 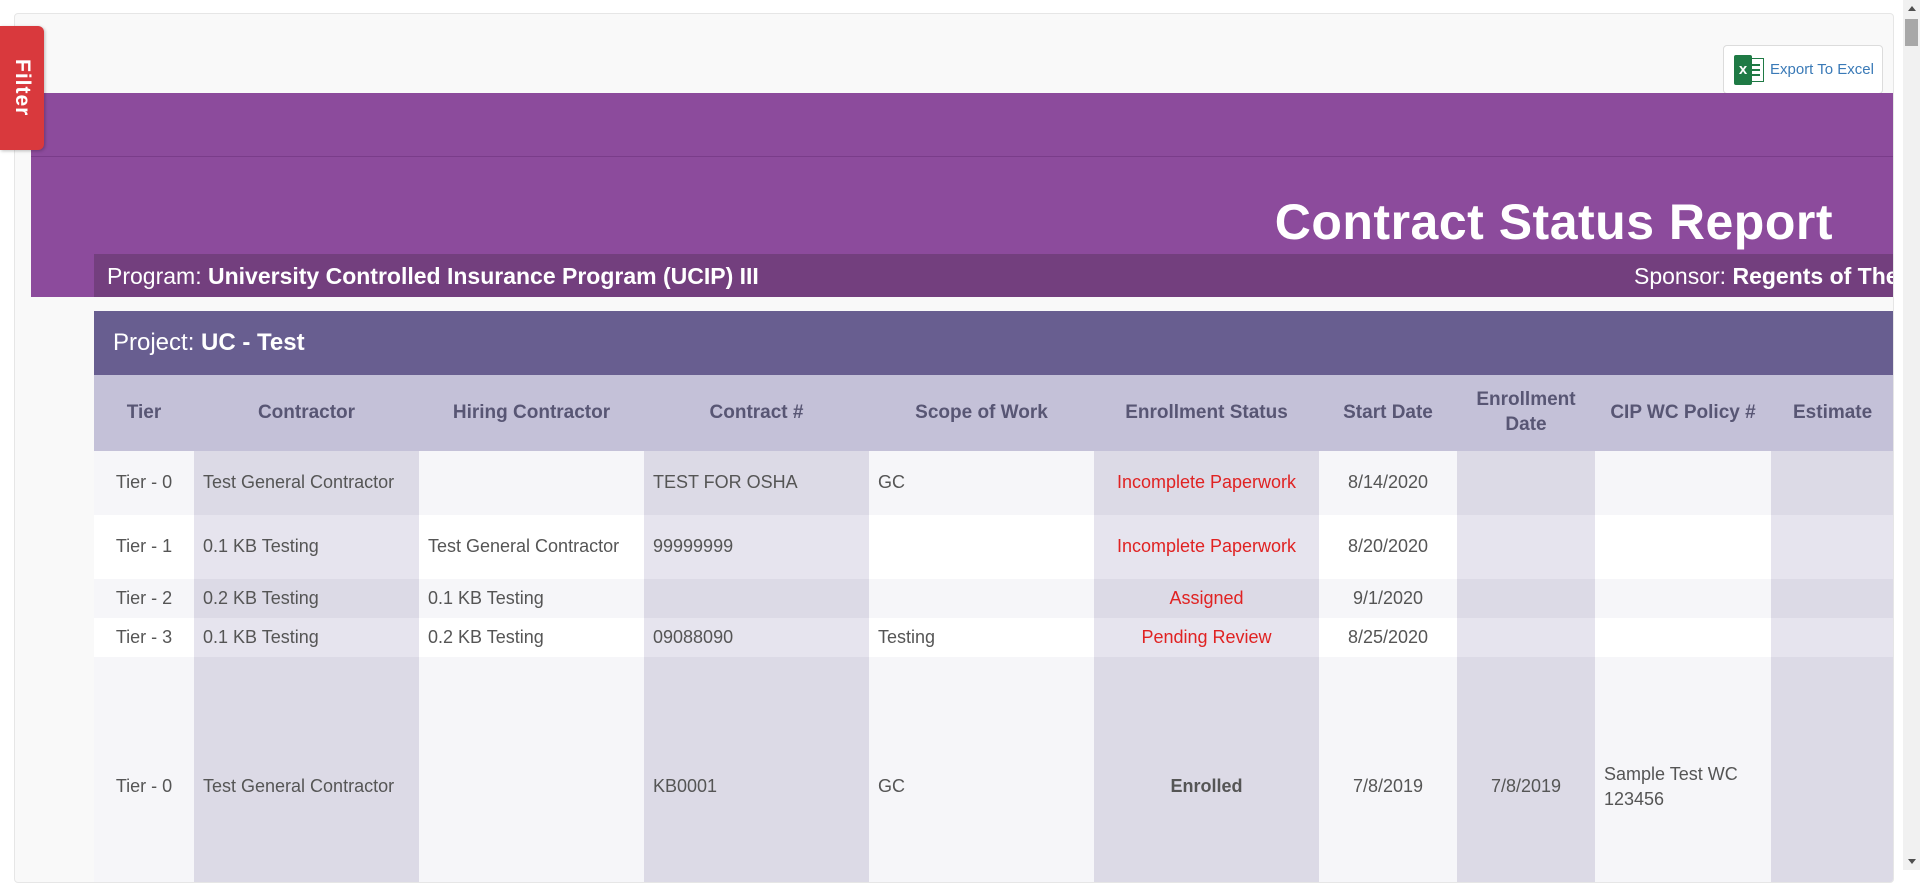 I want to click on vertical-scrollbar, so click(x=1911, y=435).